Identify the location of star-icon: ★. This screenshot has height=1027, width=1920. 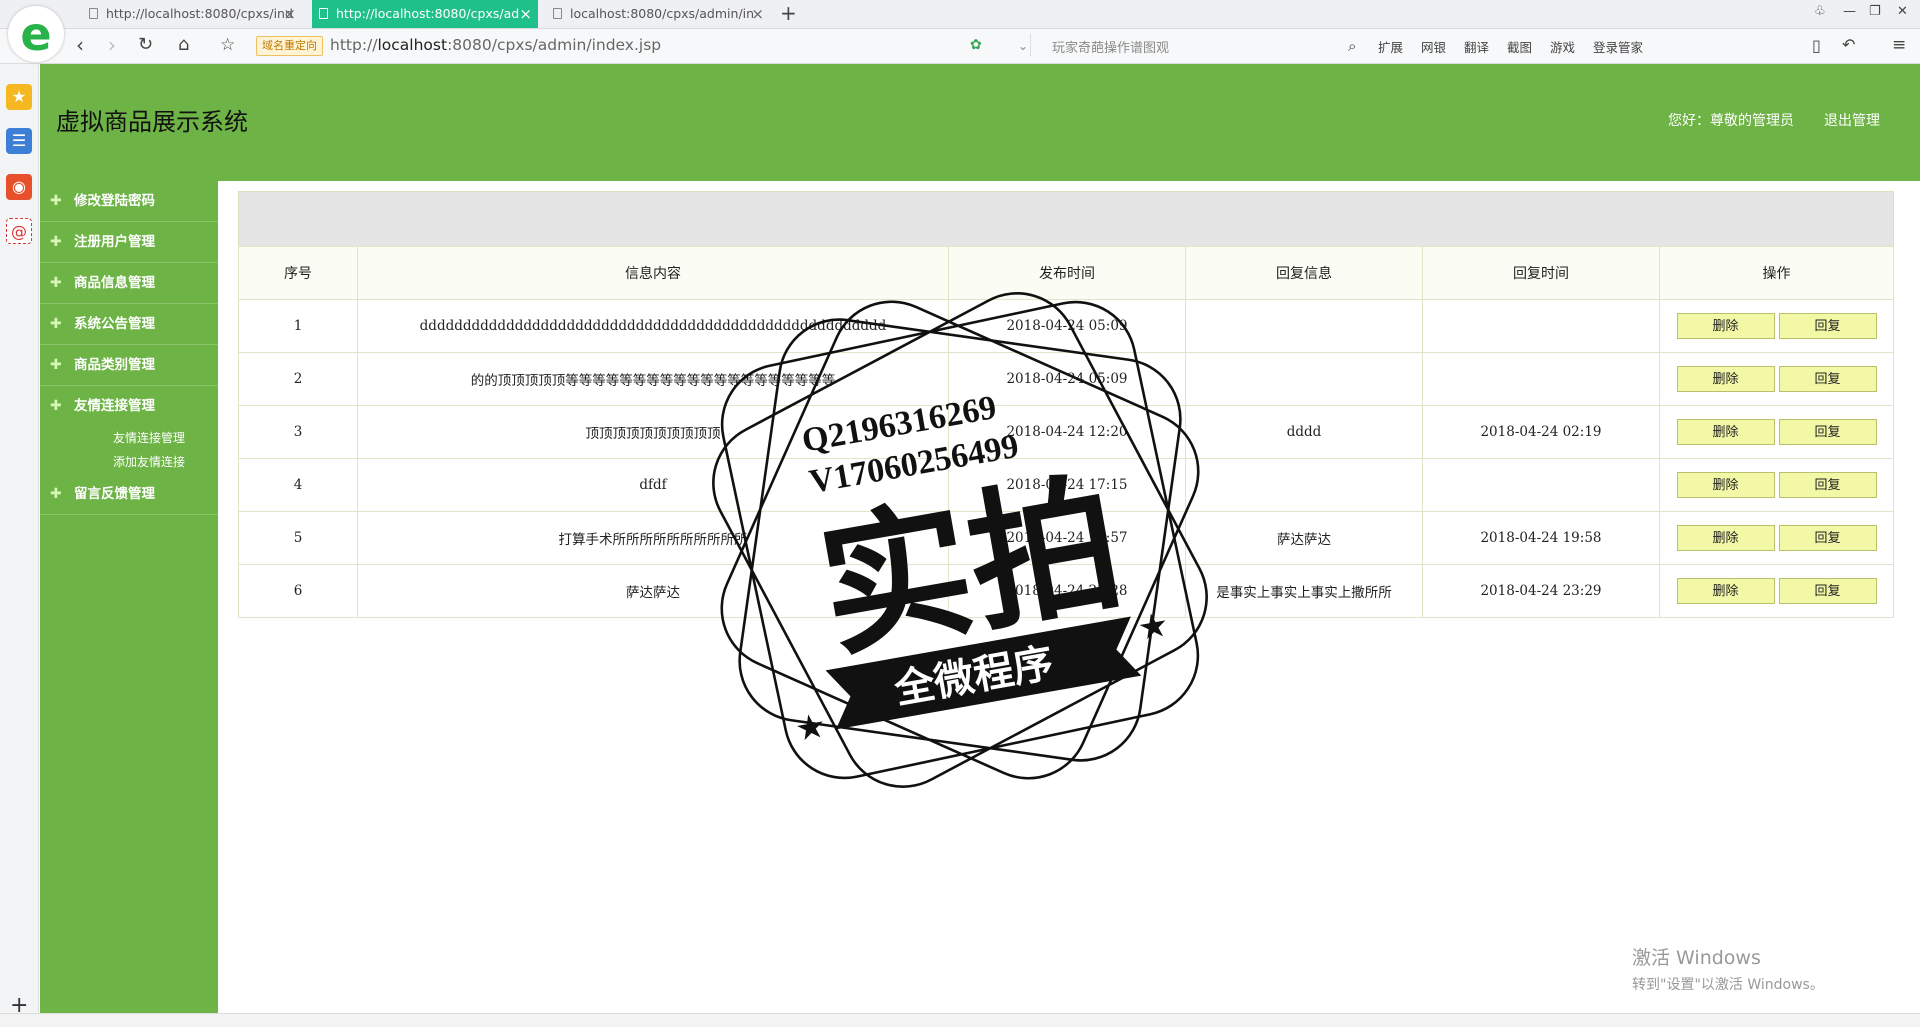
(810, 727).